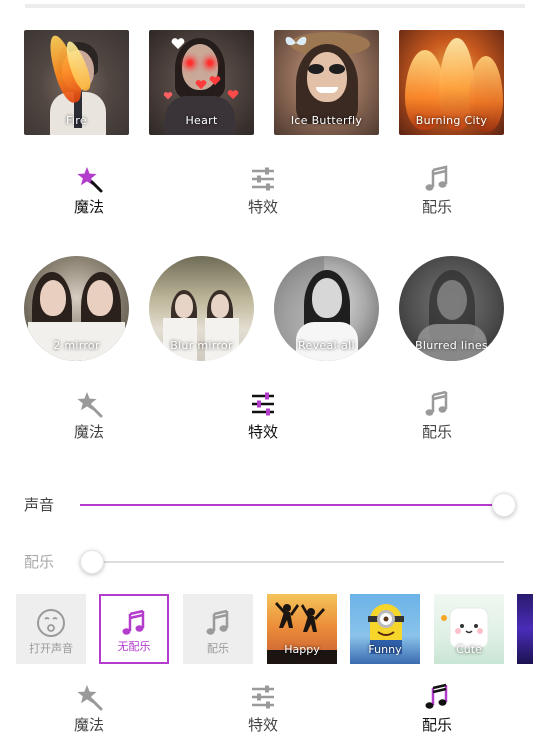 Image resolution: width=533 pixels, height=749 pixels. What do you see at coordinates (201, 308) in the screenshot?
I see `filter-blur-mirror: Blur mirror` at bounding box center [201, 308].